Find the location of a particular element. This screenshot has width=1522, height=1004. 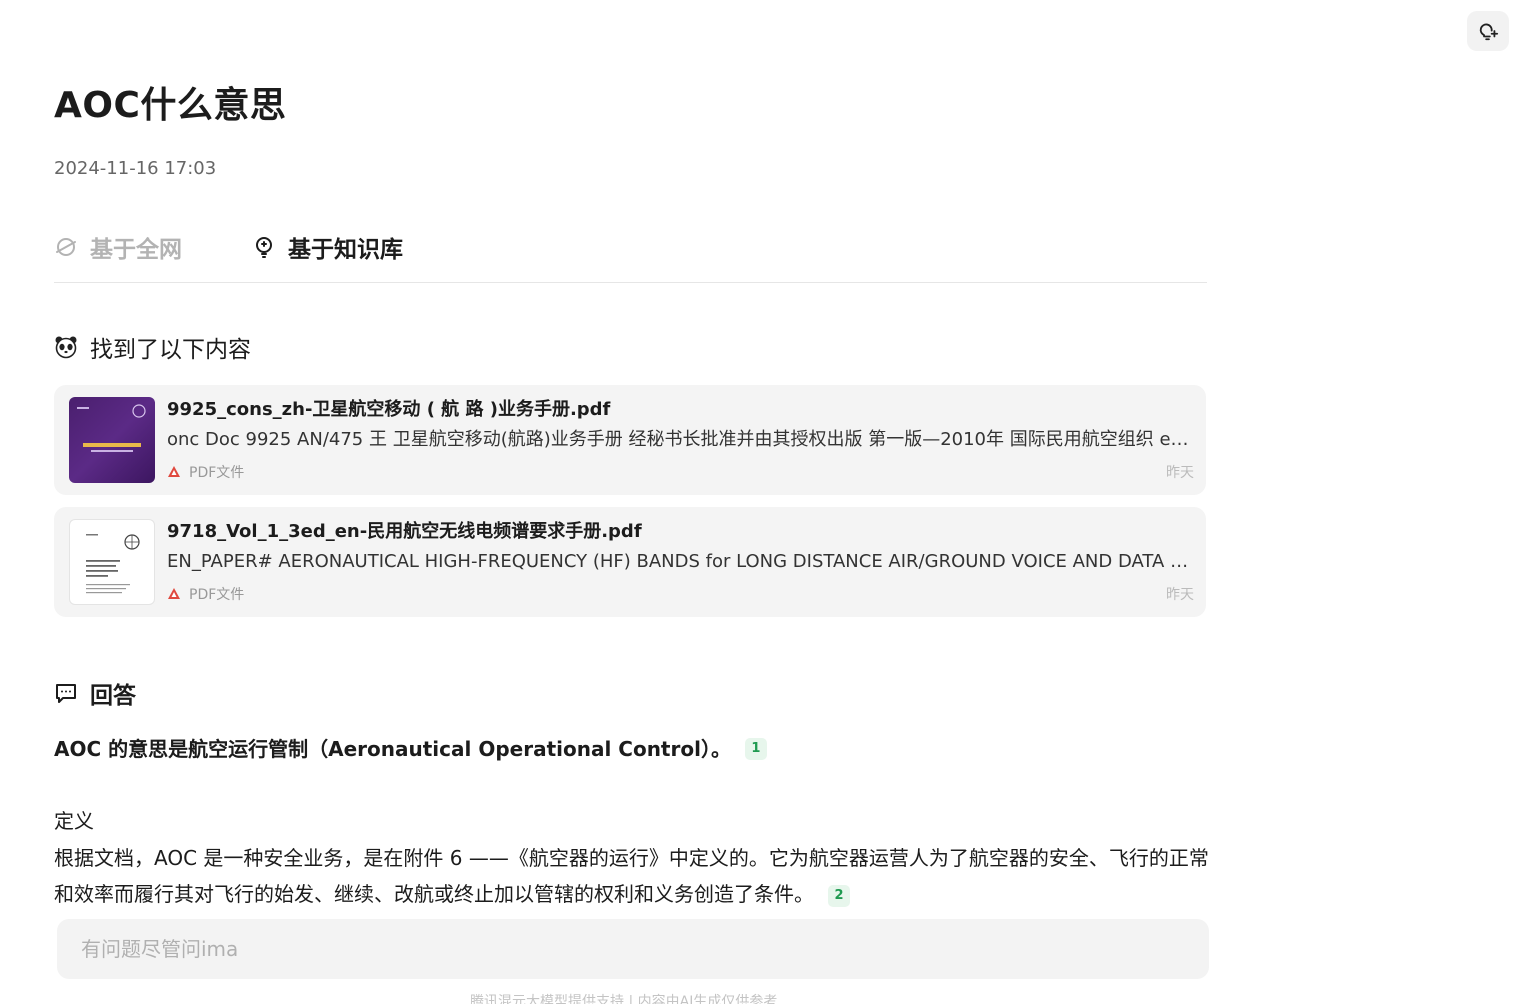

tab-web-label: 基于全网 is located at coordinates (136, 250).